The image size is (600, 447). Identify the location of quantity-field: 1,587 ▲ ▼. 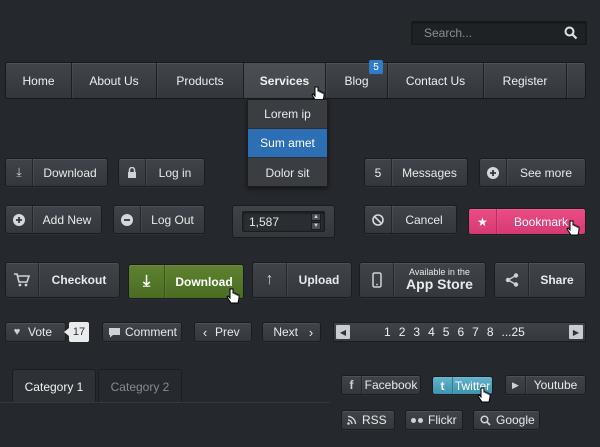
(283, 221).